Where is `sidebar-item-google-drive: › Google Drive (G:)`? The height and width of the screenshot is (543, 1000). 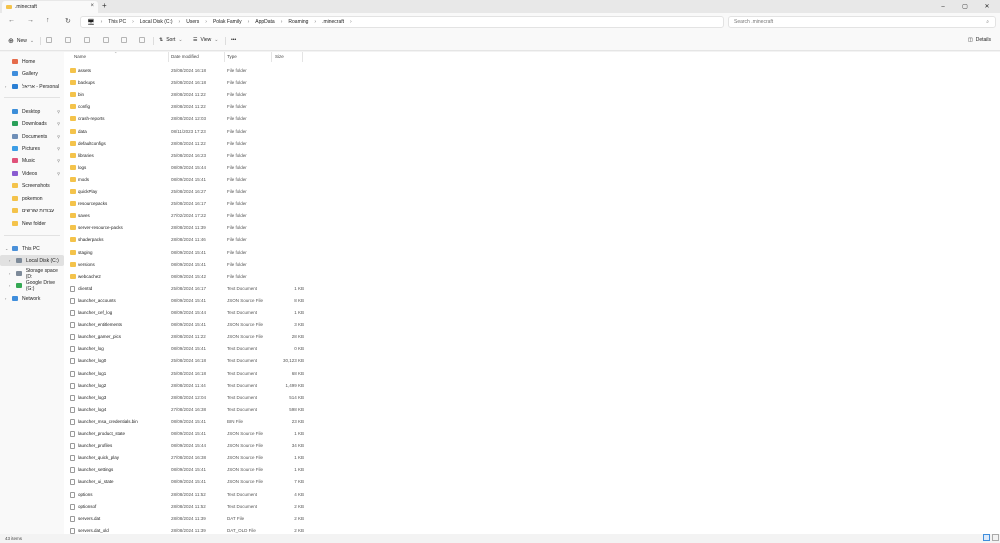
sidebar-item-google-drive: › Google Drive (G:) is located at coordinates (32, 286).